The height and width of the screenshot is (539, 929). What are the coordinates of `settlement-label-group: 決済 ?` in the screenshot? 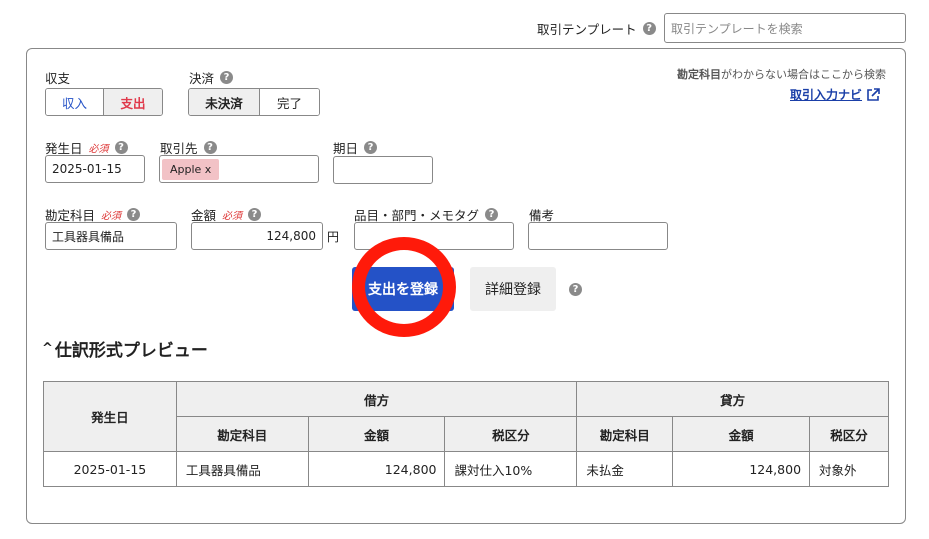 It's located at (211, 77).